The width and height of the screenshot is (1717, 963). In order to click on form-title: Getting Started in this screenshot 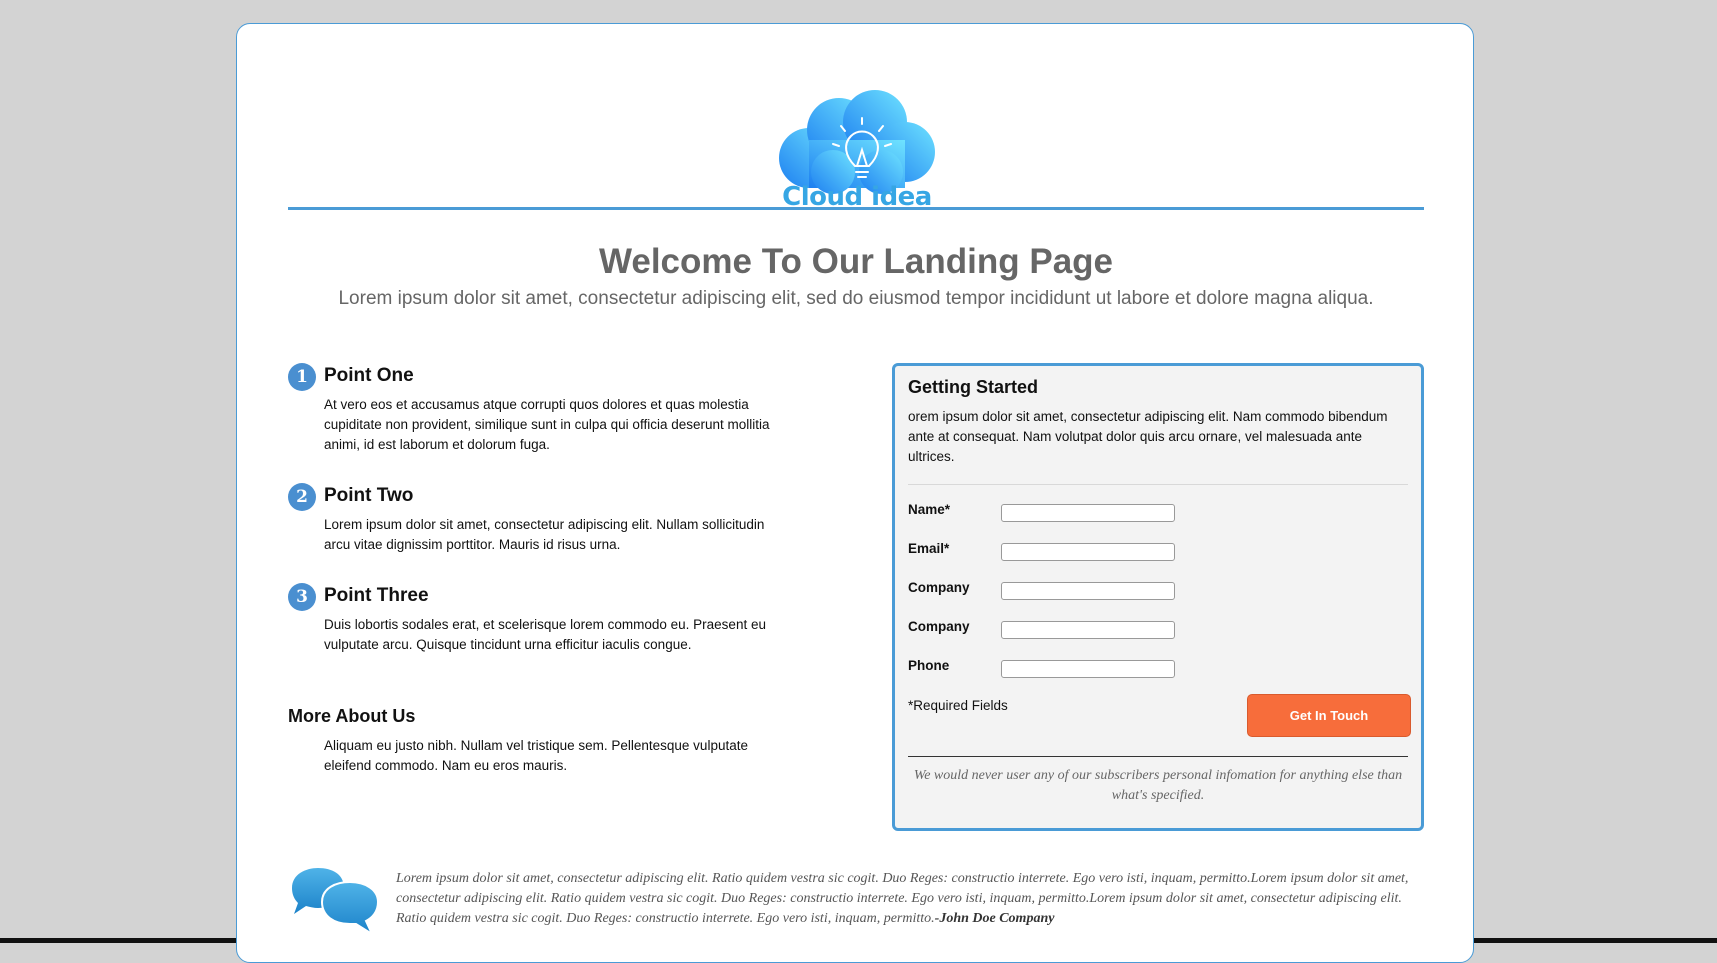, I will do `click(973, 387)`.